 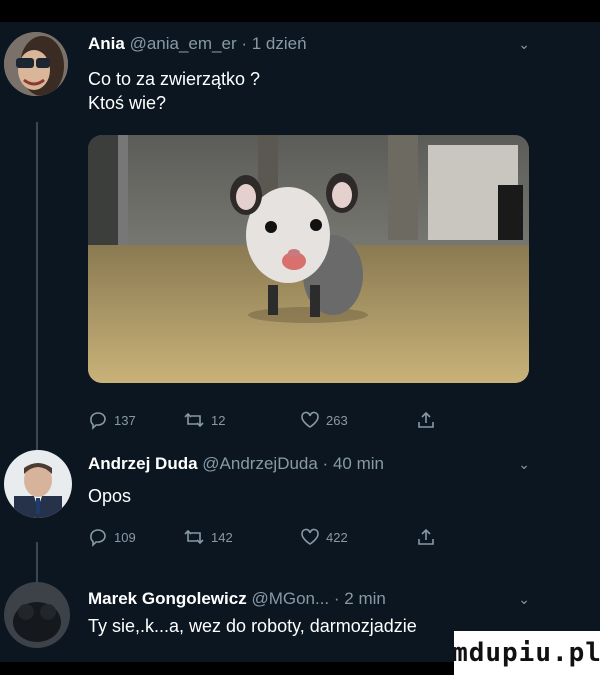 I want to click on retweet-count: 142, so click(x=222, y=537).